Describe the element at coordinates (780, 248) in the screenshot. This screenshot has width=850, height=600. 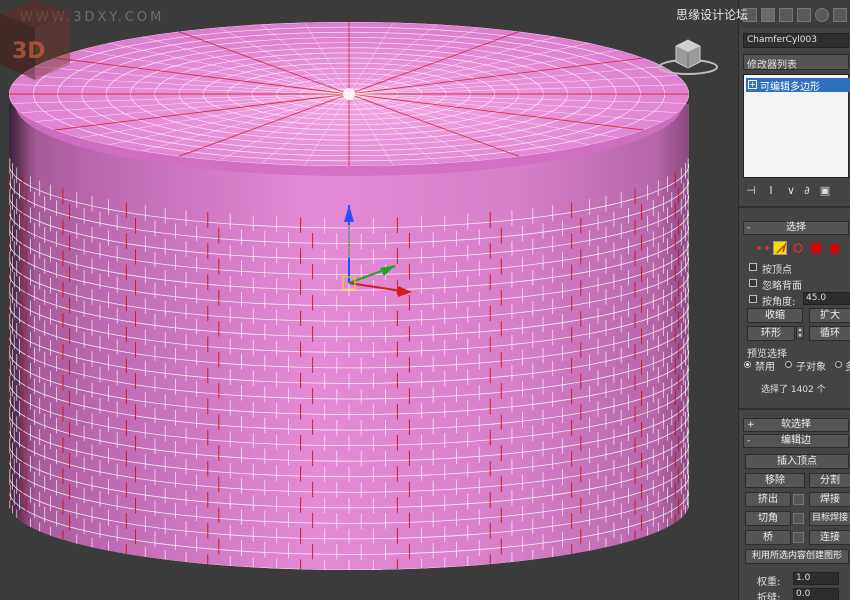
I see `edge-mode-icon` at that location.